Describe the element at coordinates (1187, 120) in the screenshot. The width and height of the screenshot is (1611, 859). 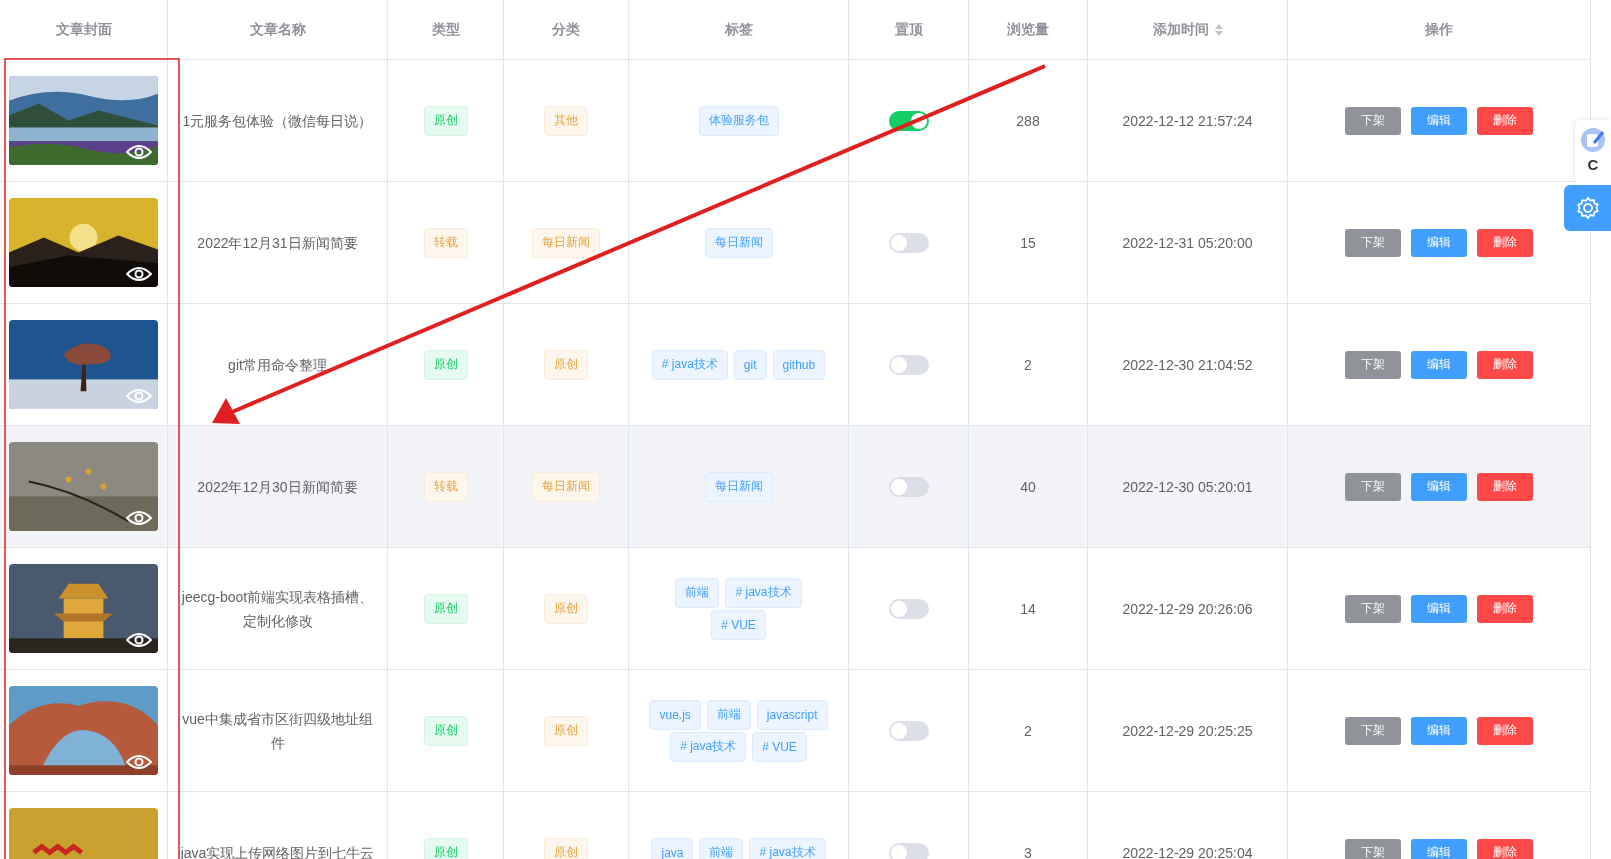
I see `added-time: 2022-12-12 21:57:24` at that location.